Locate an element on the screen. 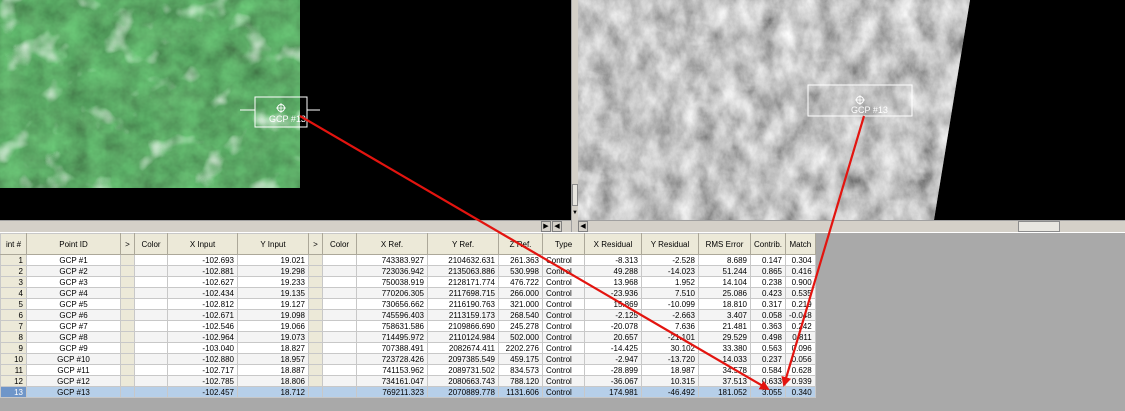  table-cell: GCP #13 is located at coordinates (73, 392).